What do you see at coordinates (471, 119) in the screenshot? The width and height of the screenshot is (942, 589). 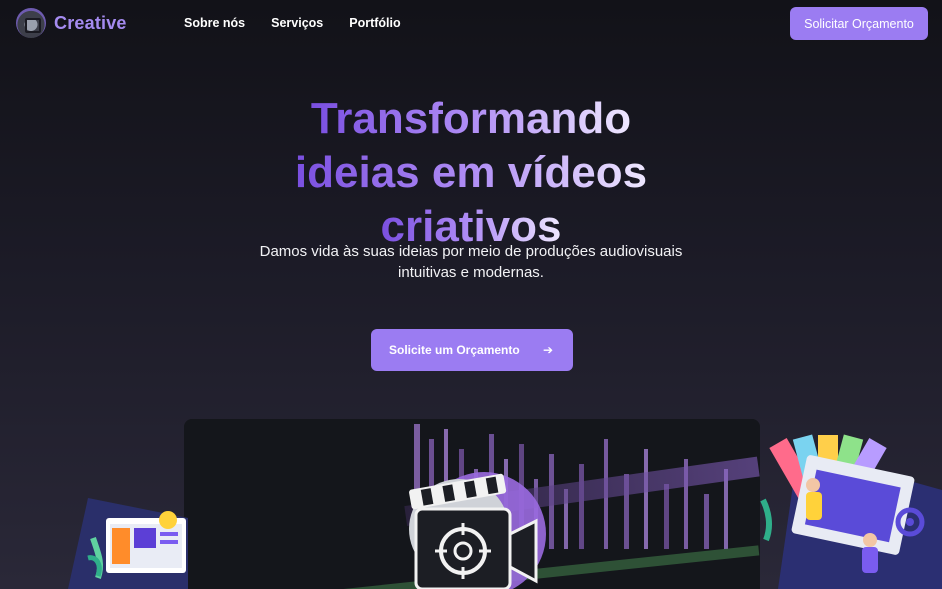 I see `hero-title-line-1: Transformando` at bounding box center [471, 119].